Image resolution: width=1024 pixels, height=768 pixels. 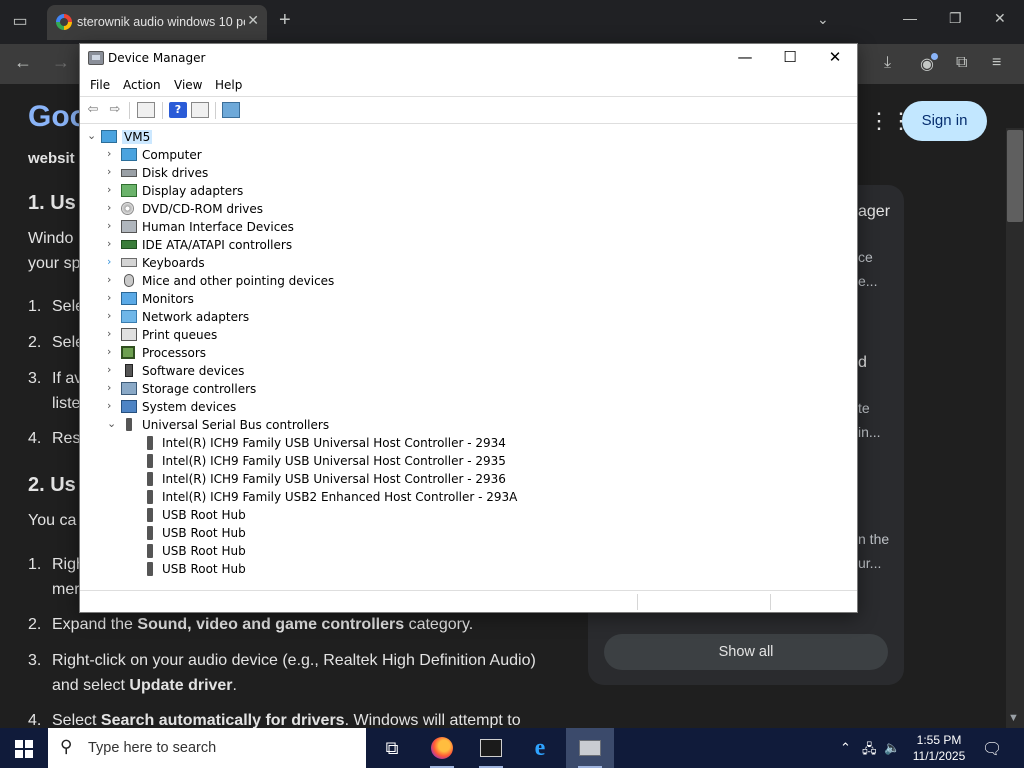 What do you see at coordinates (392, 748) in the screenshot?
I see `task-view-icon: ⧉` at bounding box center [392, 748].